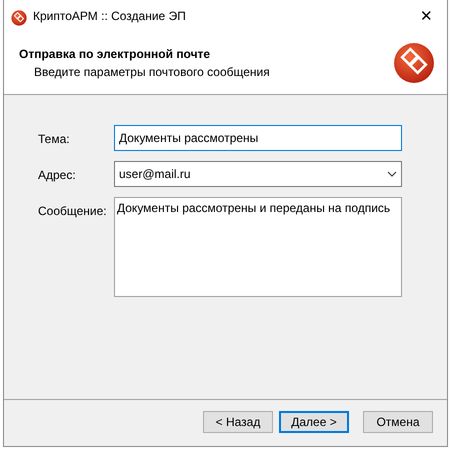  What do you see at coordinates (73, 211) in the screenshot?
I see `field-label: Сообщение:` at bounding box center [73, 211].